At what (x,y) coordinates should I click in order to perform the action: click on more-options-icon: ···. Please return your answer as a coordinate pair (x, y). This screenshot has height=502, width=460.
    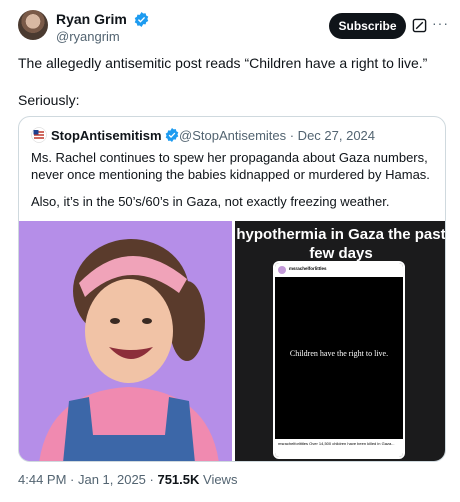
    Looking at the image, I should click on (440, 24).